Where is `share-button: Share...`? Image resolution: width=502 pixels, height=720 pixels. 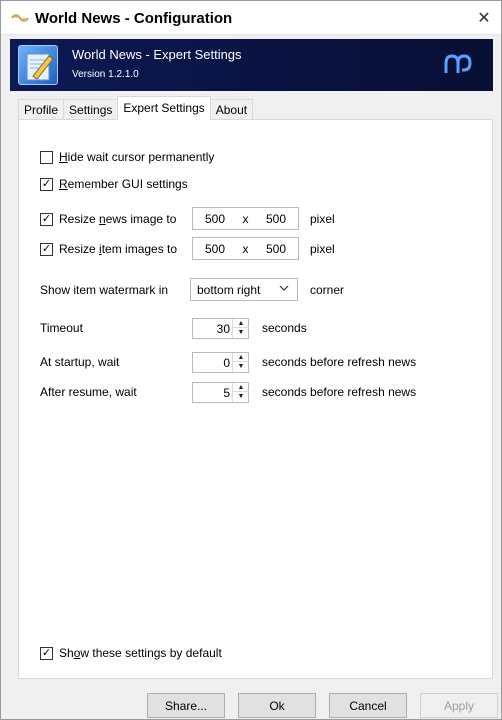
share-button: Share... is located at coordinates (186, 705).